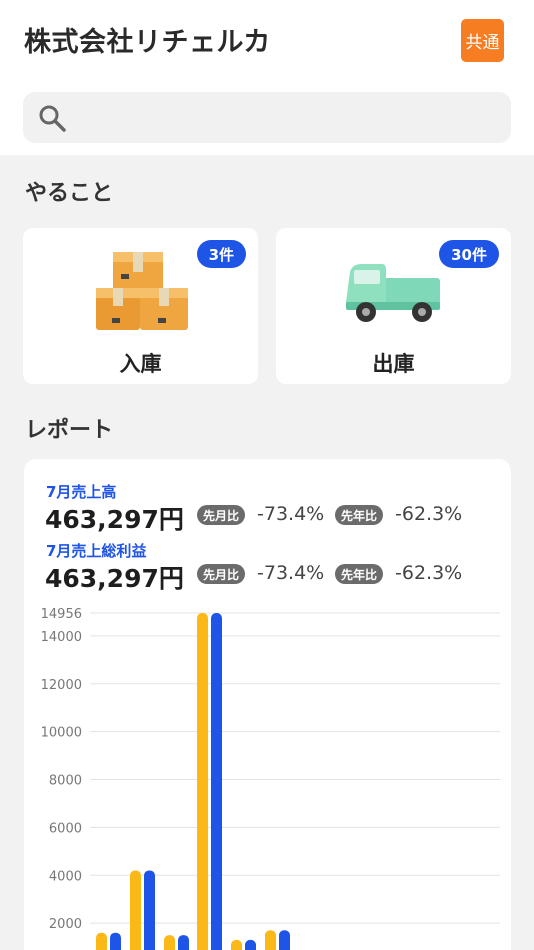 This screenshot has height=950, width=534. What do you see at coordinates (482, 40) in the screenshot?
I see `common-badge-button: 共通` at bounding box center [482, 40].